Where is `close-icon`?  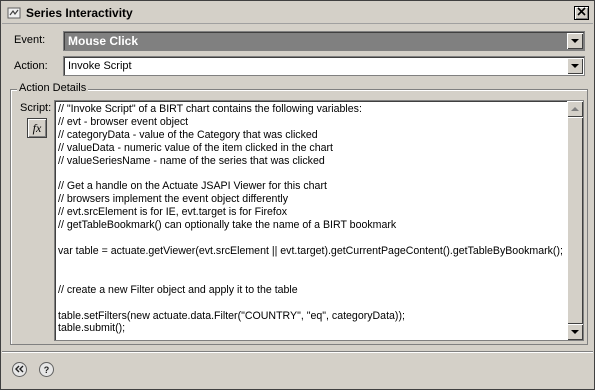
close-icon is located at coordinates (581, 13).